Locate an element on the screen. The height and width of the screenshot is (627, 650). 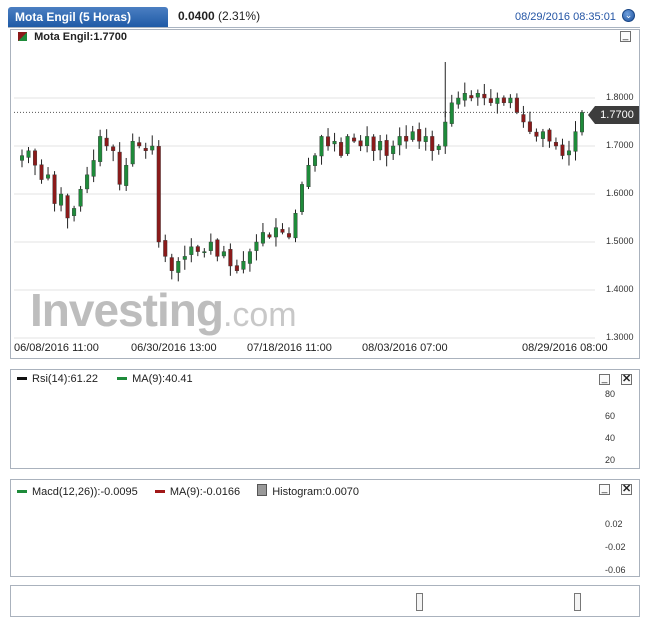
x-label: 06/30/2016 13:00 is located at coordinates (174, 348).